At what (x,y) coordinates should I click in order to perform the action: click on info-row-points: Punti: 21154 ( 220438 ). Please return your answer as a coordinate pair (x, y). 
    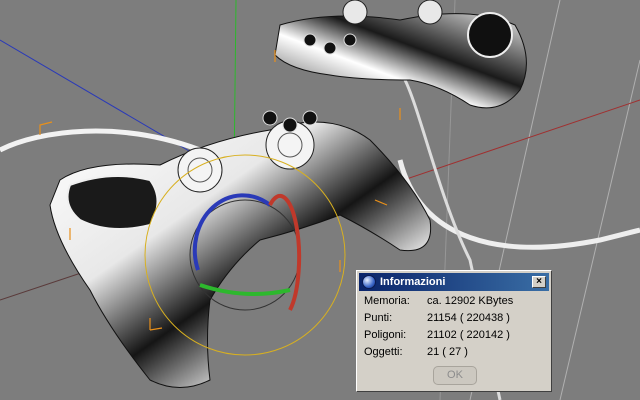
    Looking at the image, I should click on (453, 319).